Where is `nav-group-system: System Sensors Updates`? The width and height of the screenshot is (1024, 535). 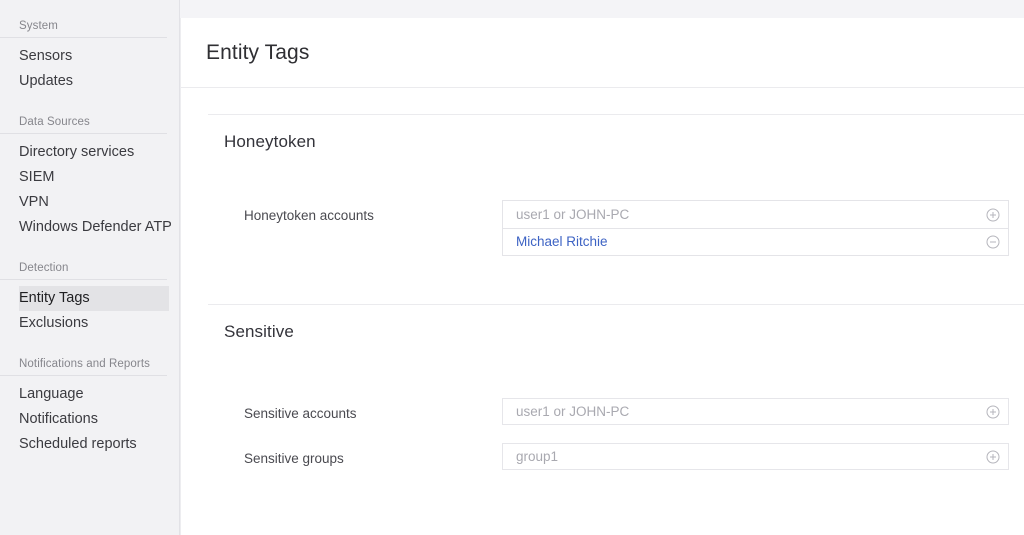 nav-group-system: System Sensors Updates is located at coordinates (89, 56).